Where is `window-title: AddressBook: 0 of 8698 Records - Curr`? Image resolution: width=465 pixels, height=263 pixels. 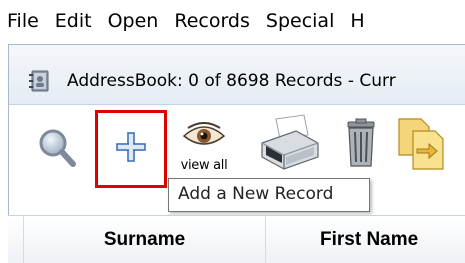 window-title: AddressBook: 0 of 8698 Records - Curr is located at coordinates (231, 81).